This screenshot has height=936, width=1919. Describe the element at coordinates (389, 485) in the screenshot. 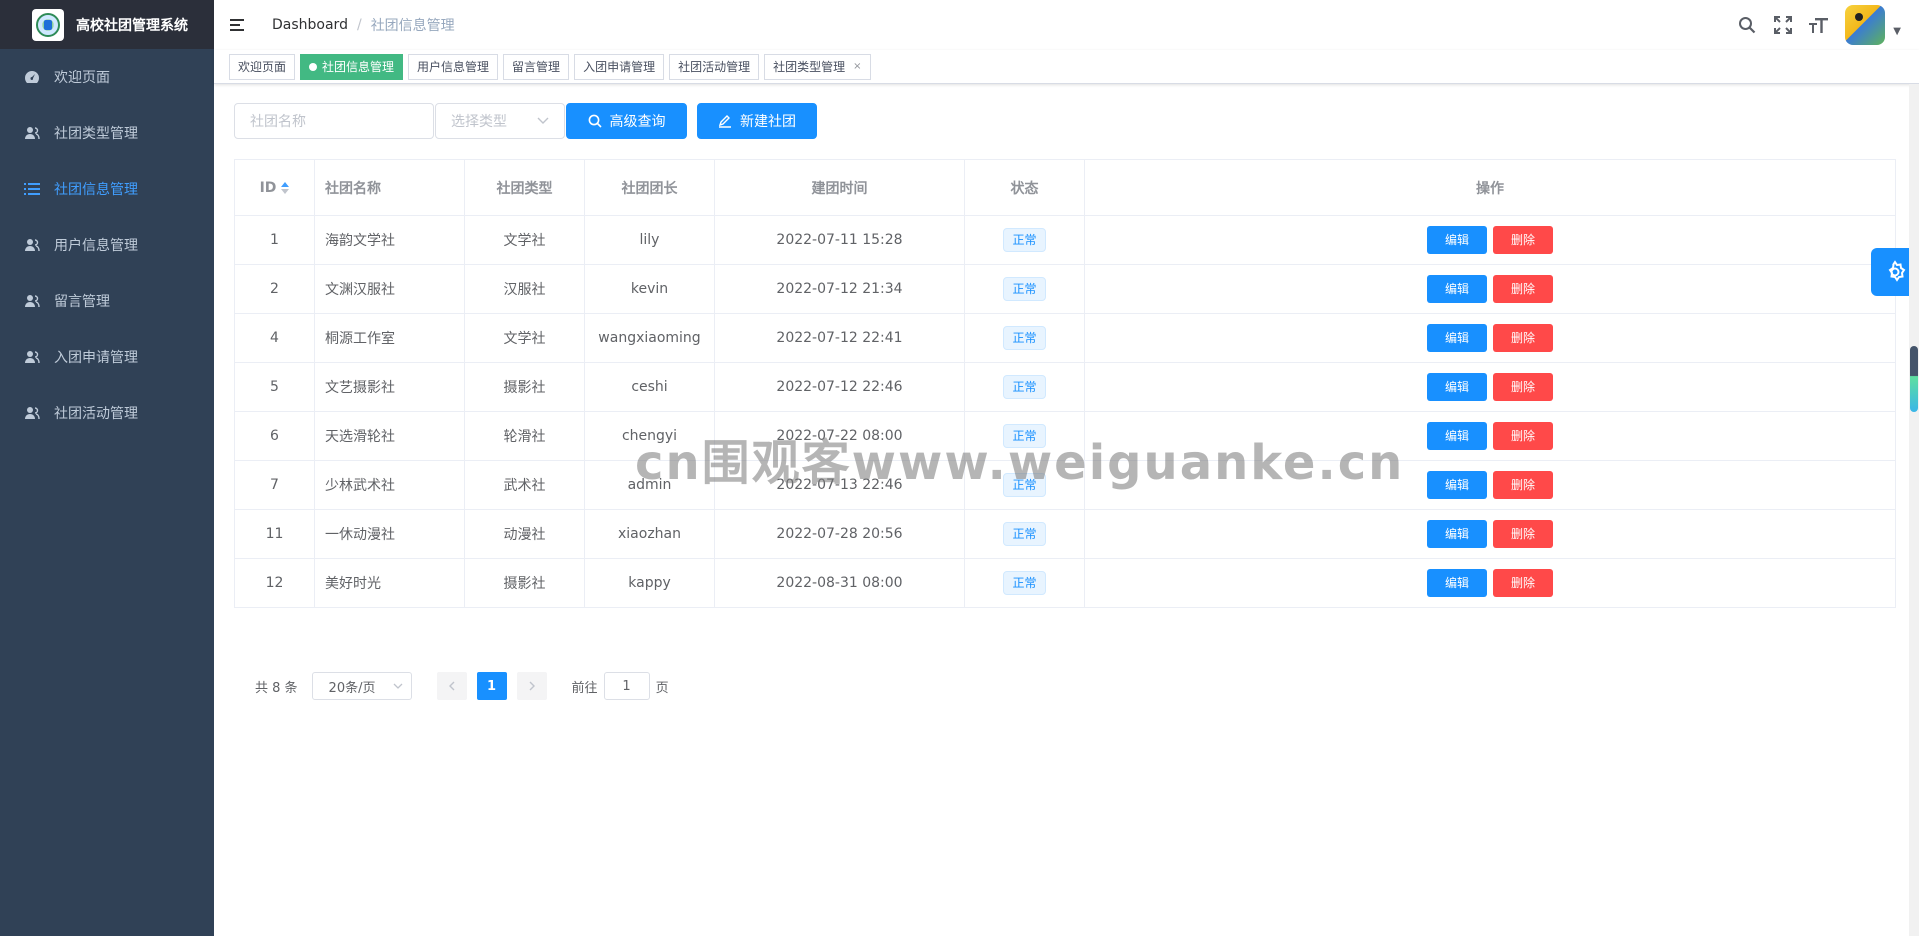

I see `cell-name: 少林武术社` at that location.